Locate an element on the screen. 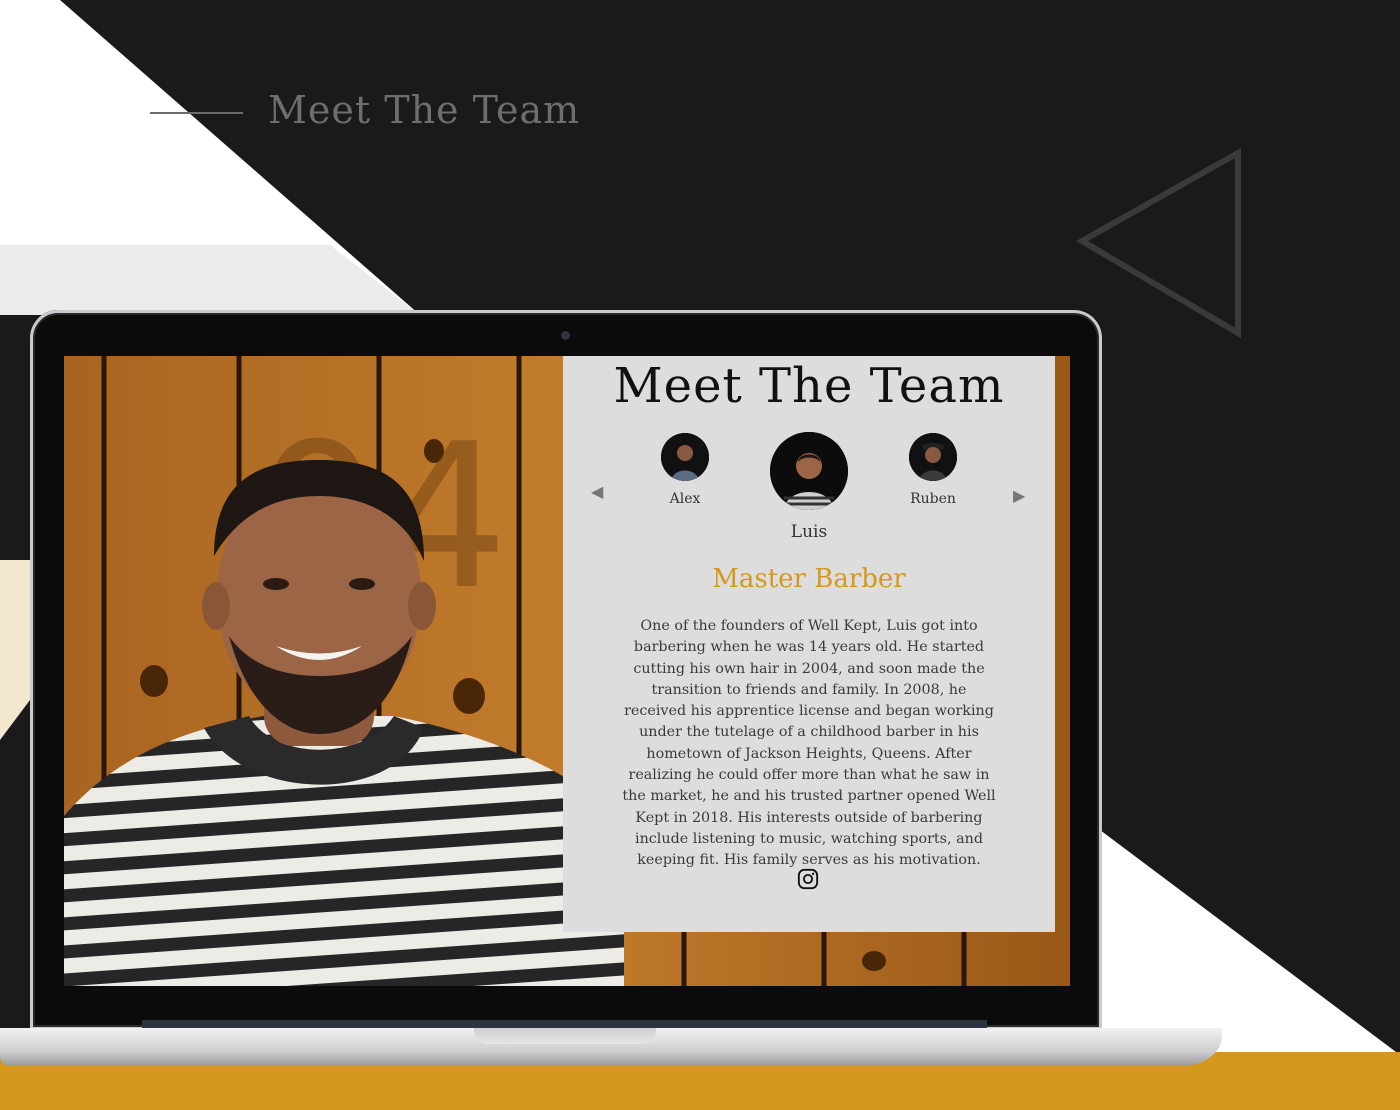 The width and height of the screenshot is (1400, 1110). team-section-title: Meet The Team is located at coordinates (809, 386).